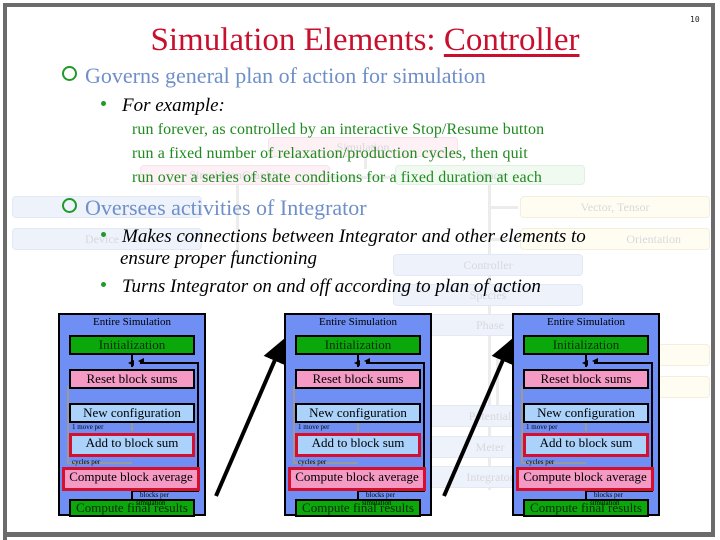 This screenshot has width=720, height=540. What do you see at coordinates (478, 417) in the screenshot?
I see `arrow-panel2-to-panel3` at bounding box center [478, 417].